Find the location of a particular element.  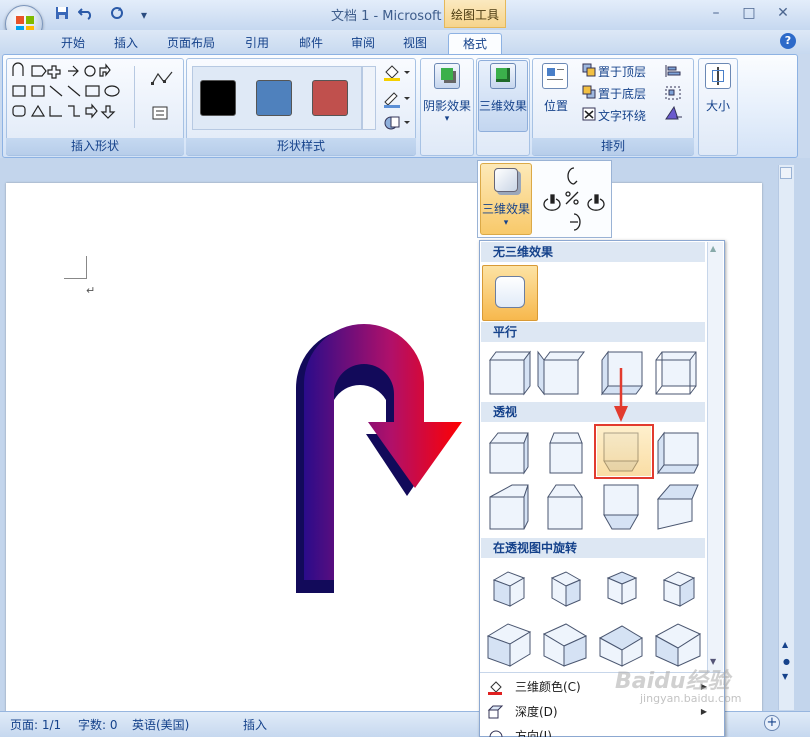

text-wrap-button: 文字环绕 is located at coordinates (622, 115).